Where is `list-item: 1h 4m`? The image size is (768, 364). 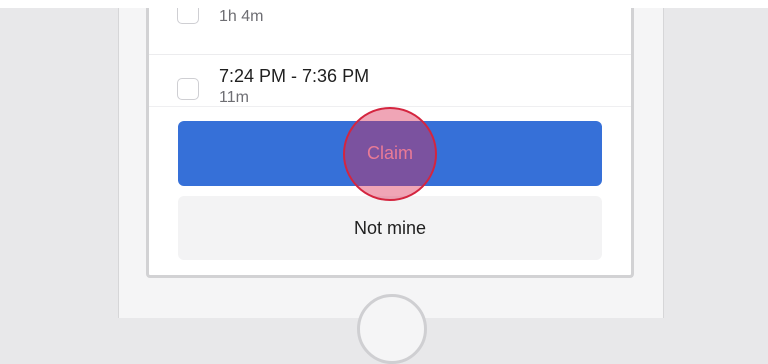 list-item: 1h 4m is located at coordinates (390, 31).